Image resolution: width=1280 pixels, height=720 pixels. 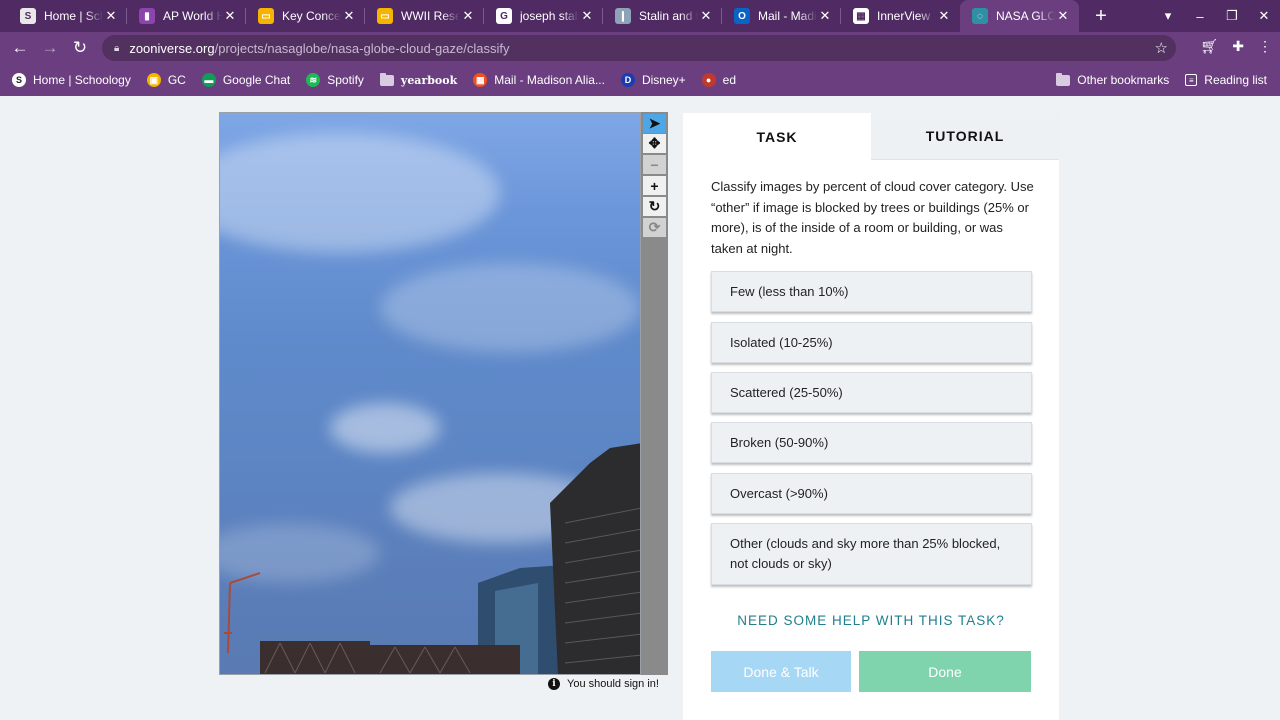 I want to click on browser-tab: ◌ NASA GLOBE✕, so click(x=1019, y=16).